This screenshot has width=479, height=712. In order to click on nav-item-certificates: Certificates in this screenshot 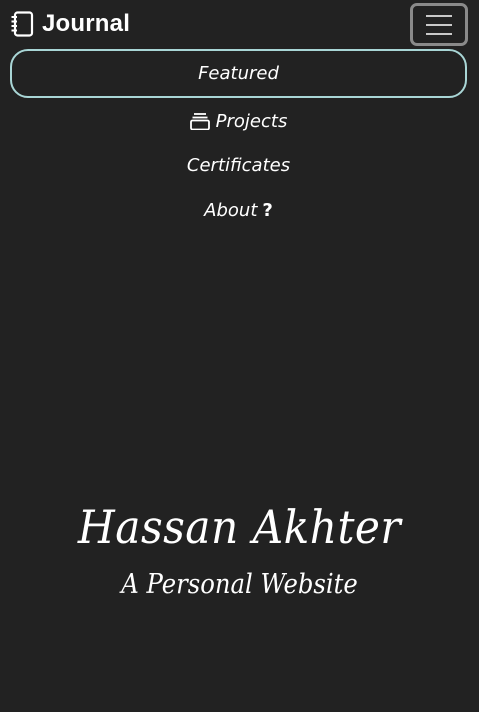, I will do `click(238, 165)`.